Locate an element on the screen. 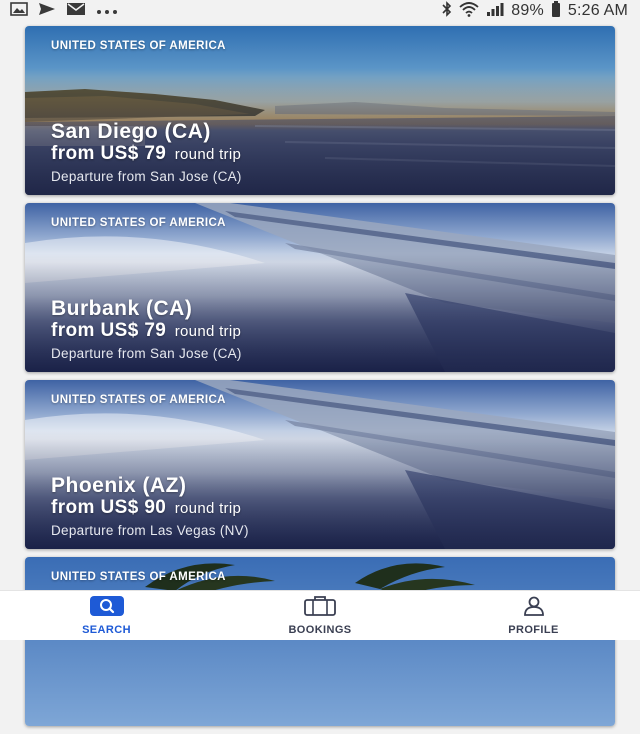  card-city: San Diego (CA) is located at coordinates (131, 132).